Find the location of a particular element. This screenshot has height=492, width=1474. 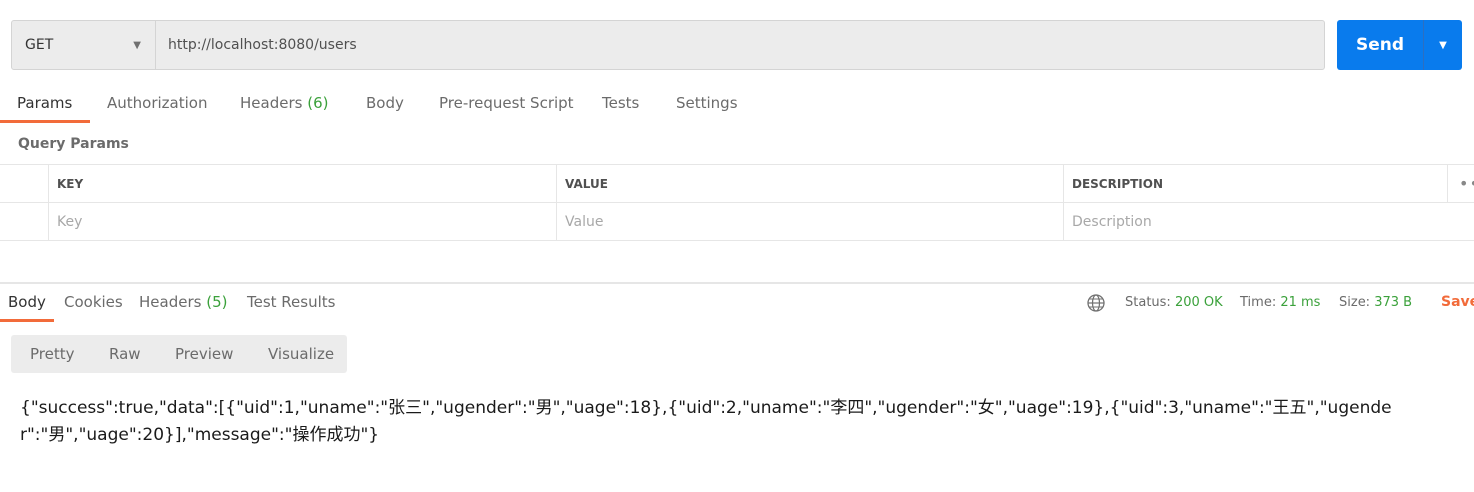

response-time: Time: 21 ms is located at coordinates (1280, 302).